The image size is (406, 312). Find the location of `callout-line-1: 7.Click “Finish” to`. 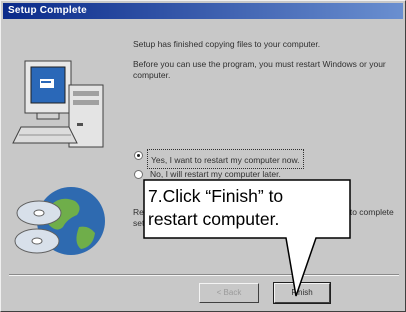

callout-line-1: 7.Click “Finish” to is located at coordinates (216, 196).